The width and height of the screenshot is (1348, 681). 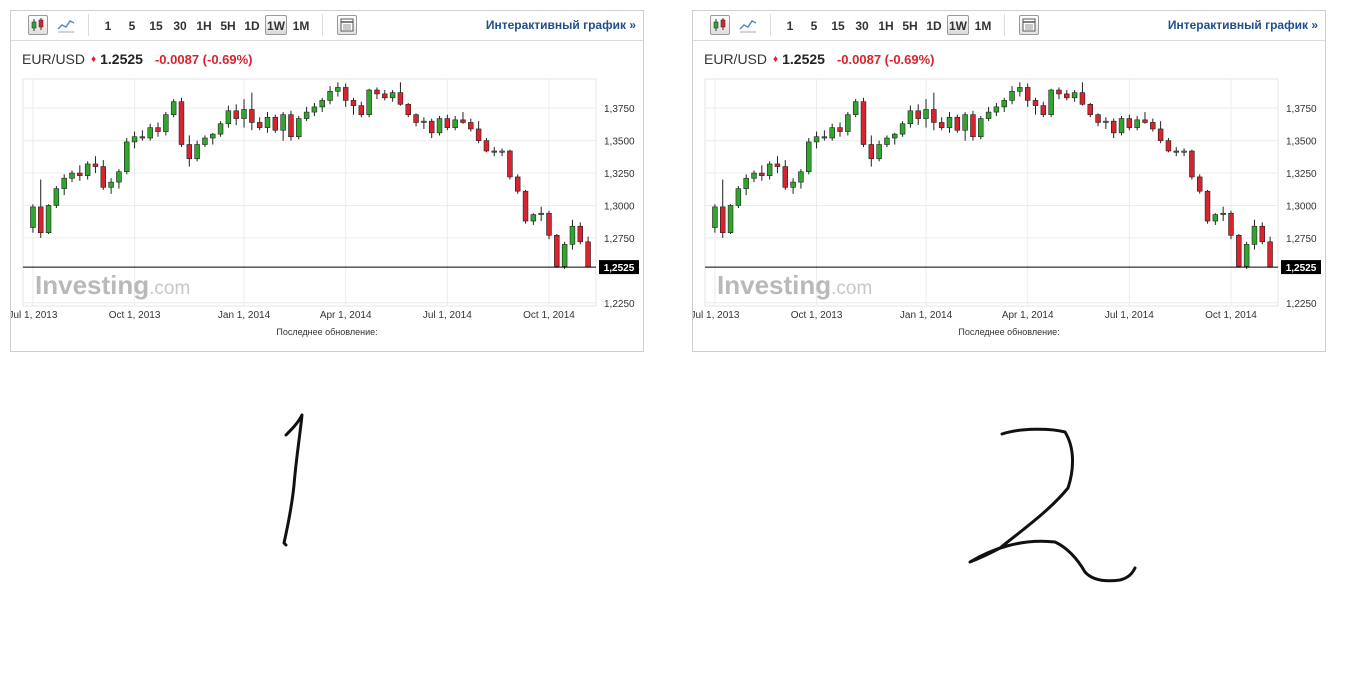 What do you see at coordinates (619, 304) in the screenshot?
I see `y-tick-label: 1,2250` at bounding box center [619, 304].